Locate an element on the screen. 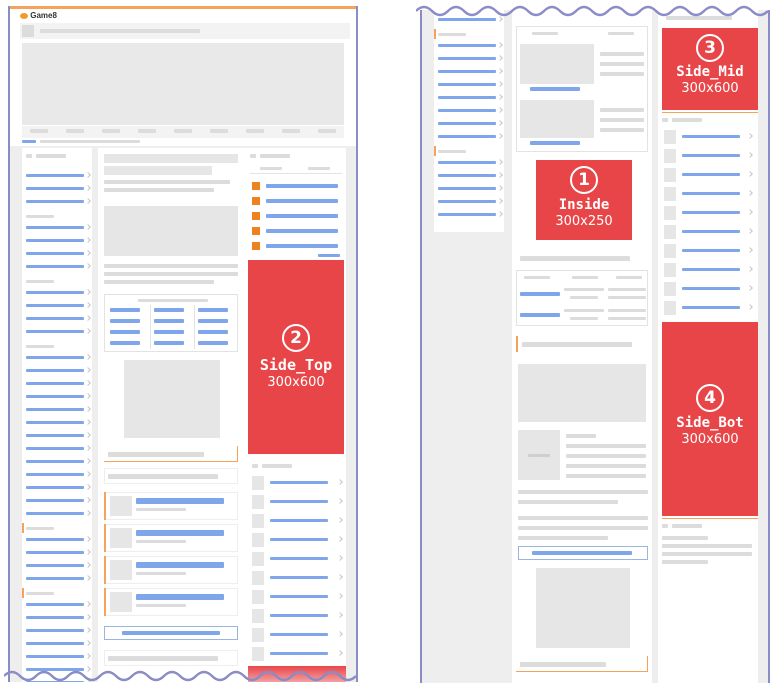 Image resolution: width=771 pixels, height=683 pixels. ad-size: 300x600 is located at coordinates (710, 88).